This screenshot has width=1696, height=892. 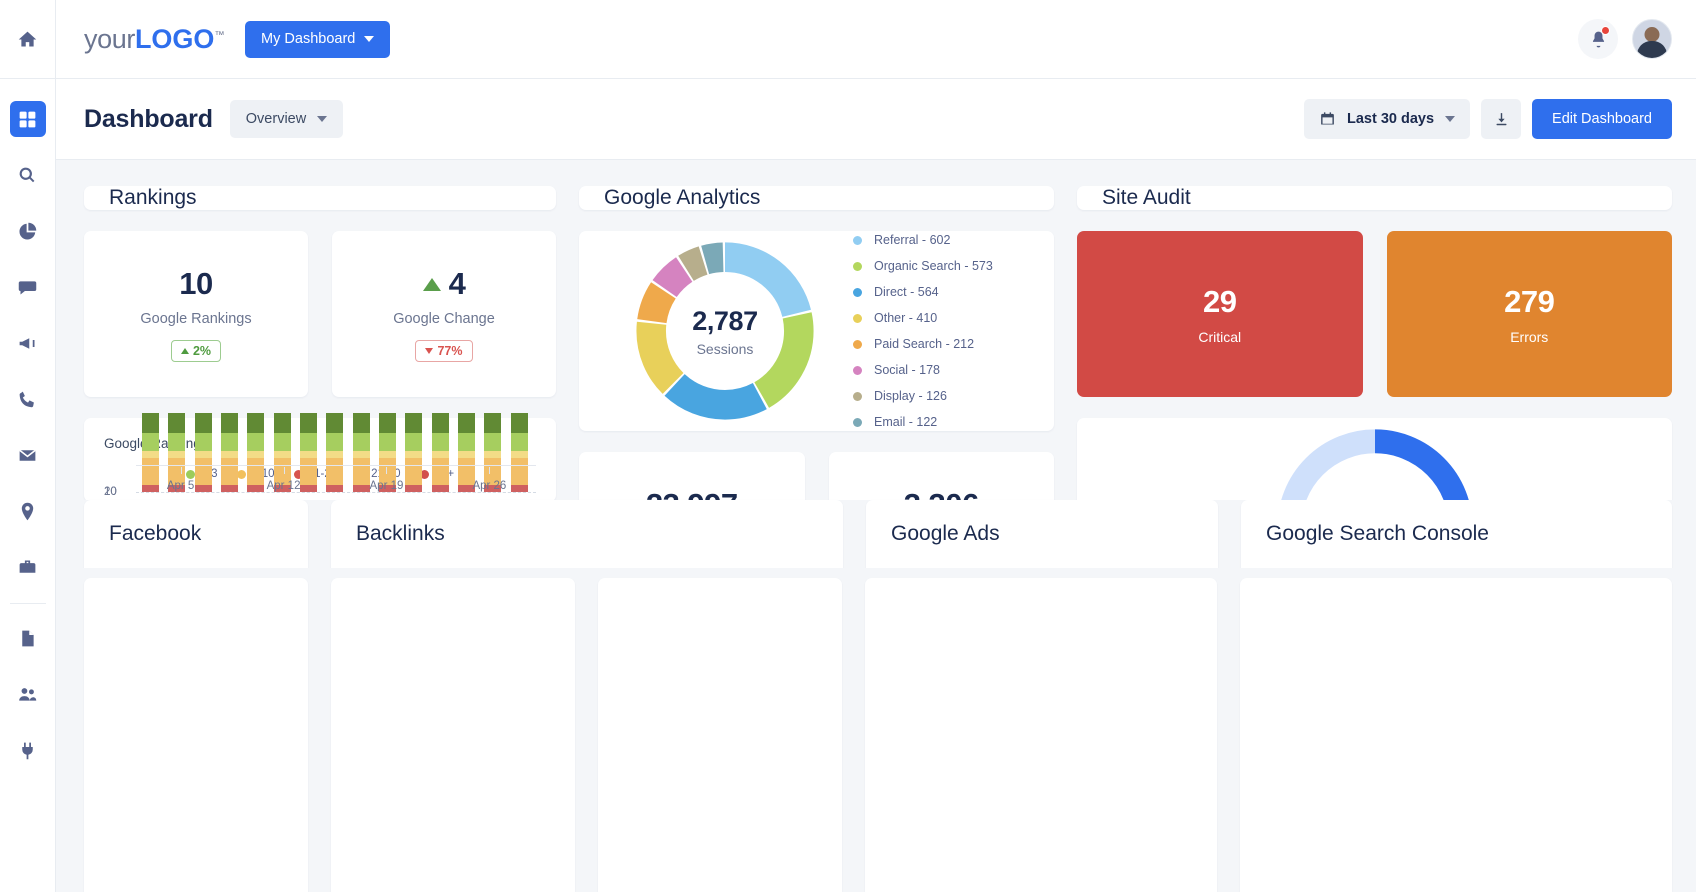 I want to click on users-icon, so click(x=28, y=694).